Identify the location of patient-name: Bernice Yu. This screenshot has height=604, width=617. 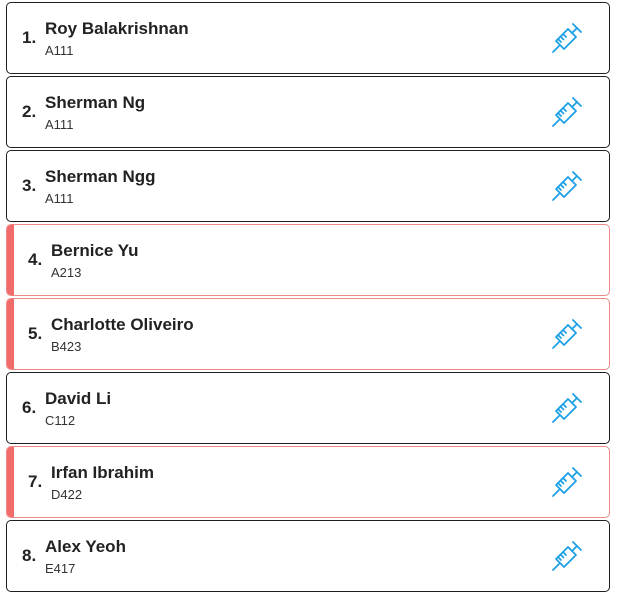
(95, 250).